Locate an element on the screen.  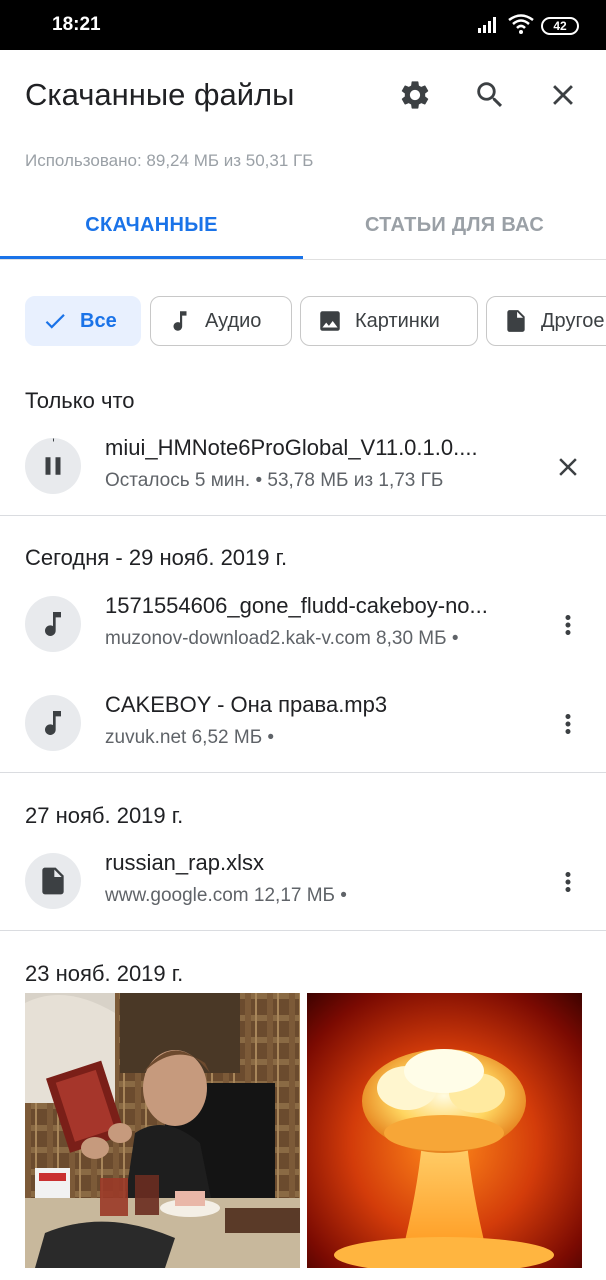
battery-level: 42 is located at coordinates (560, 26).